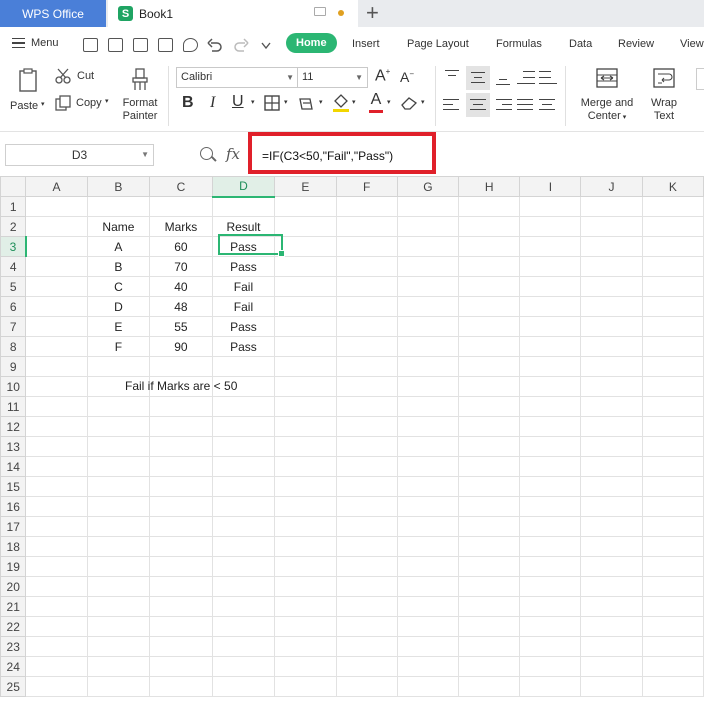 This screenshot has width=704, height=708. I want to click on cell-c5: 40, so click(181, 286).